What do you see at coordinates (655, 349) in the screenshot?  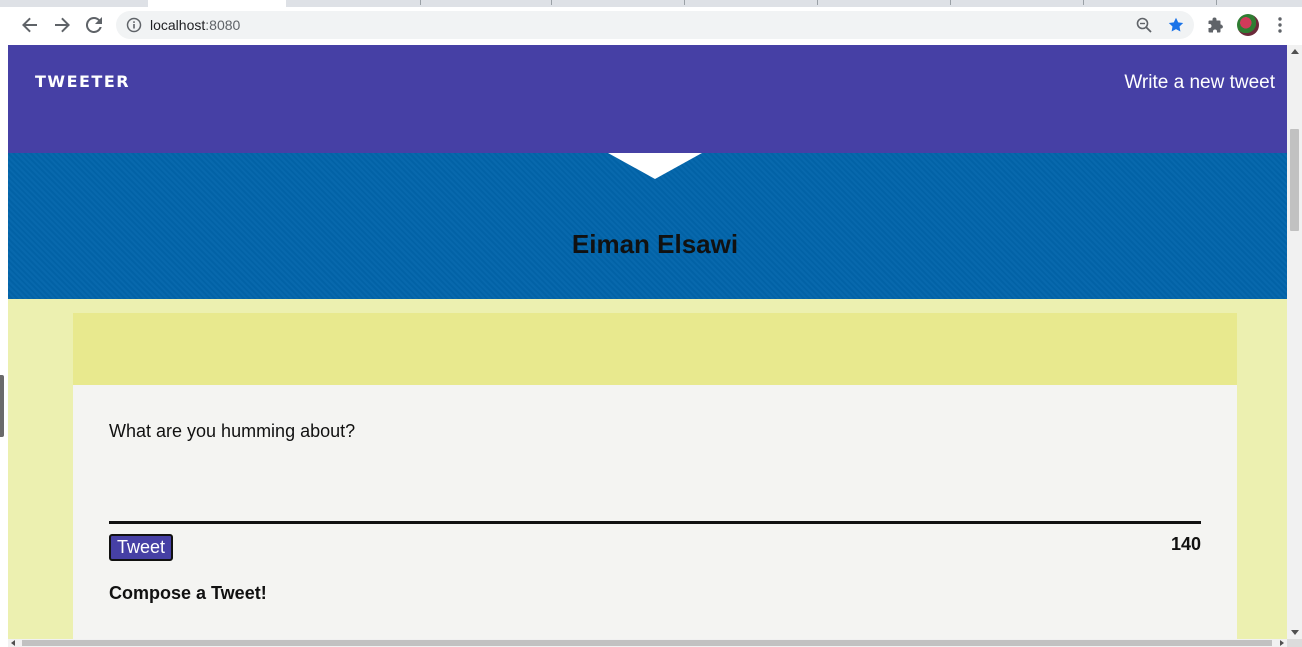 I see `compose-banner` at bounding box center [655, 349].